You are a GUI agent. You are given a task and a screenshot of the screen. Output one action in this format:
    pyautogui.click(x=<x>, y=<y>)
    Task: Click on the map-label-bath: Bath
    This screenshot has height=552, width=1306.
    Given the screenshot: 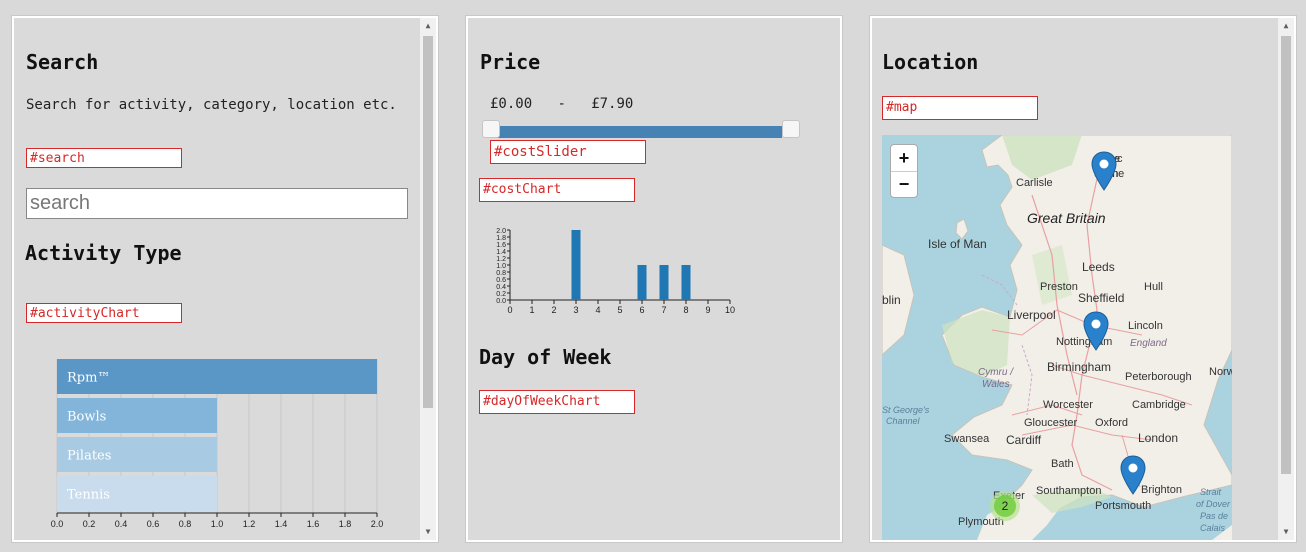 What is the action you would take?
    pyautogui.click(x=1062, y=464)
    